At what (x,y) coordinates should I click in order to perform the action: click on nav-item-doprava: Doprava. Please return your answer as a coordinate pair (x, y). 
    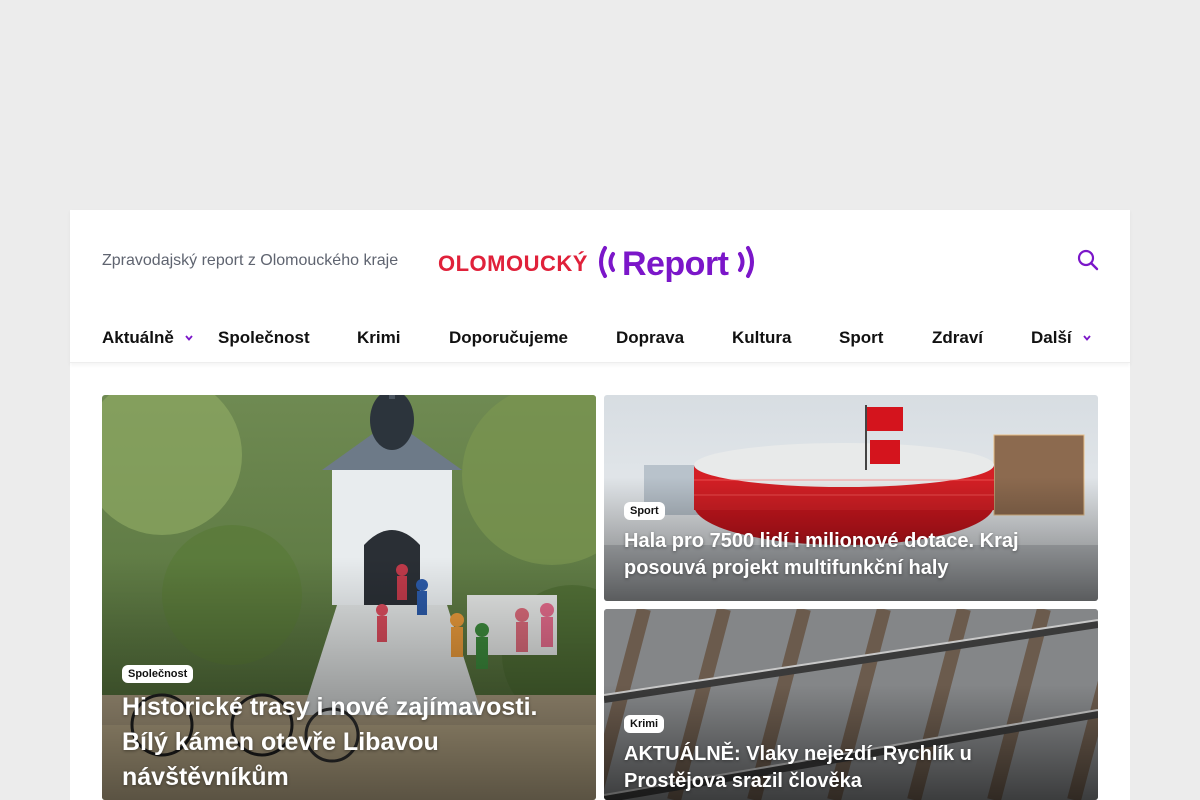
    Looking at the image, I should click on (650, 338).